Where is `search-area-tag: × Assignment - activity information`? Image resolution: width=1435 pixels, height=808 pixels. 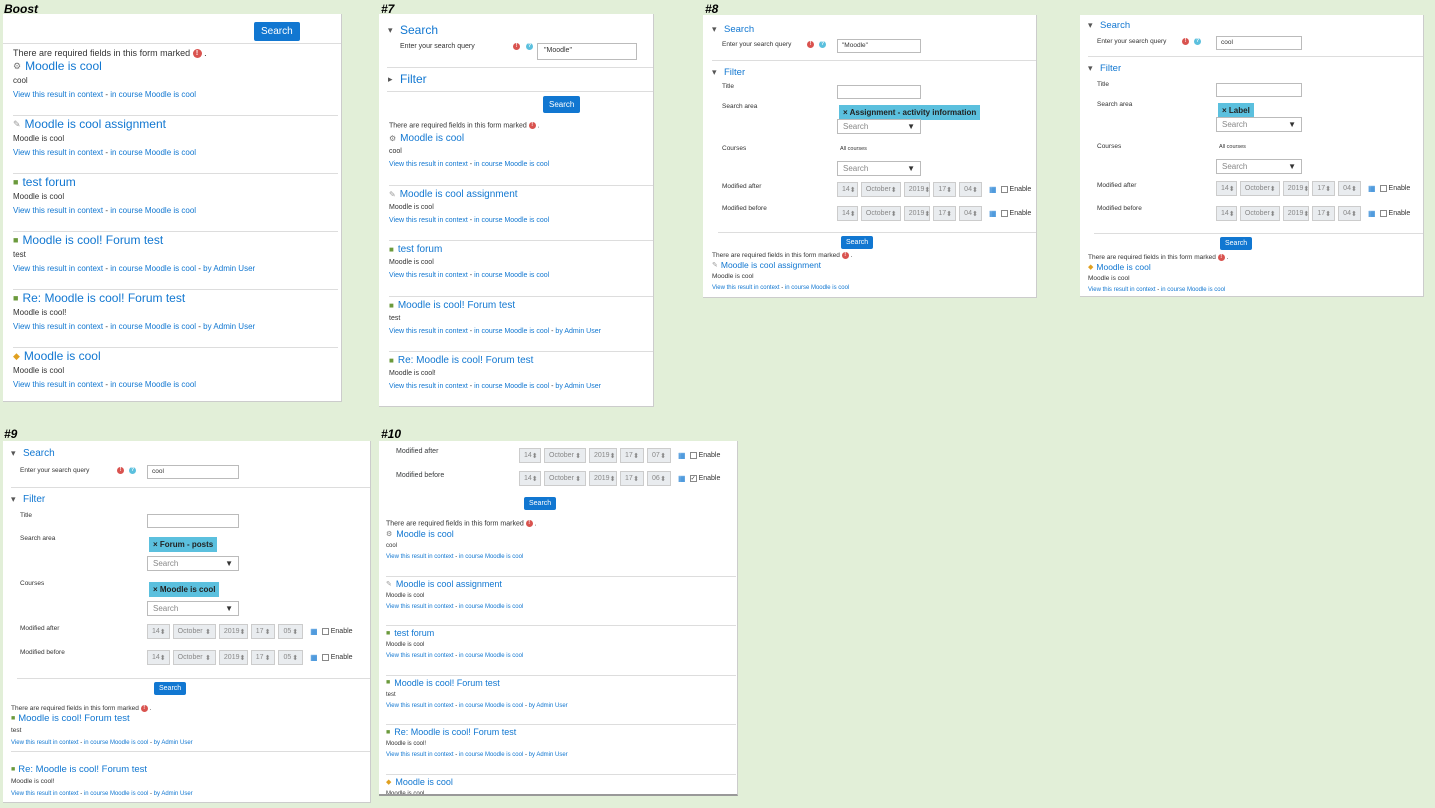 search-area-tag: × Assignment - activity information is located at coordinates (910, 112).